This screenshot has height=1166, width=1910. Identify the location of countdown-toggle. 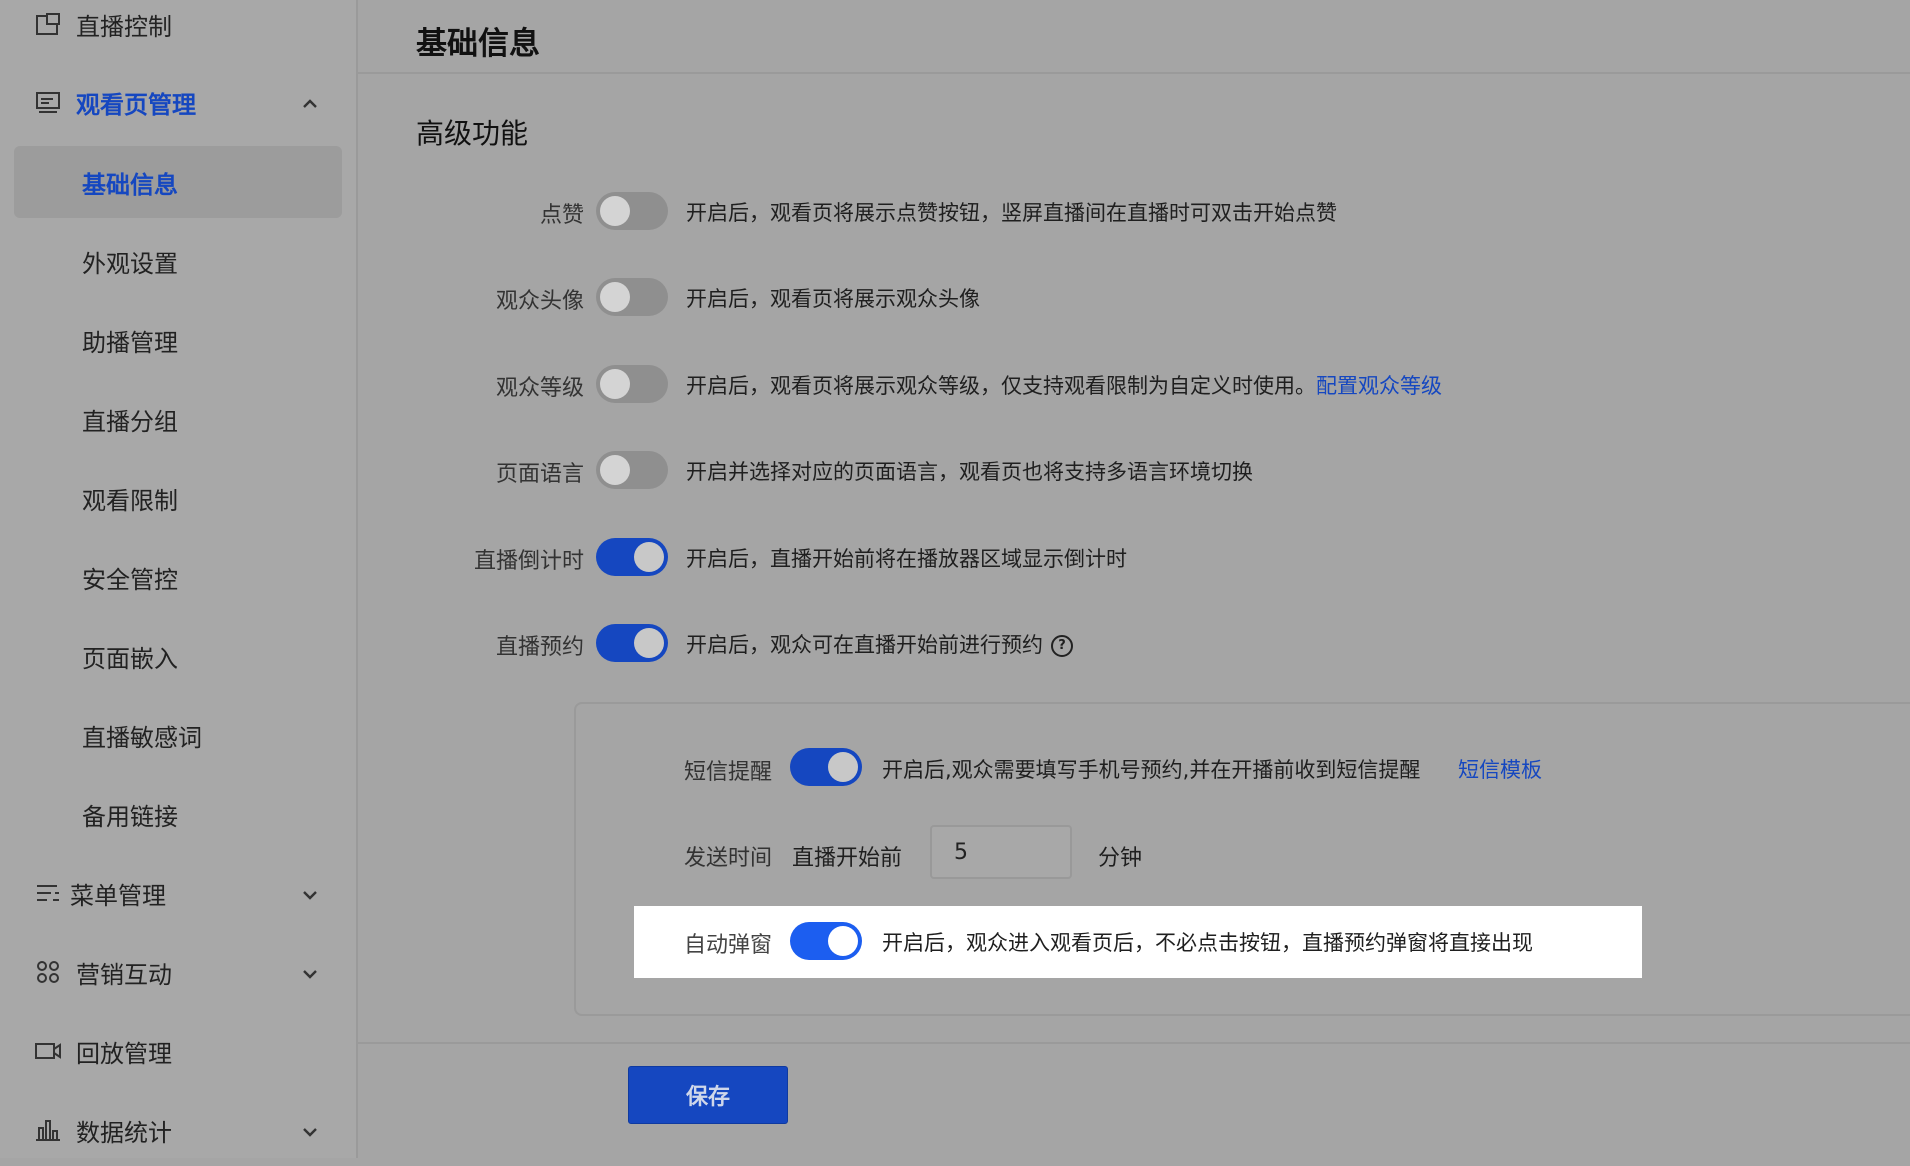
(632, 557).